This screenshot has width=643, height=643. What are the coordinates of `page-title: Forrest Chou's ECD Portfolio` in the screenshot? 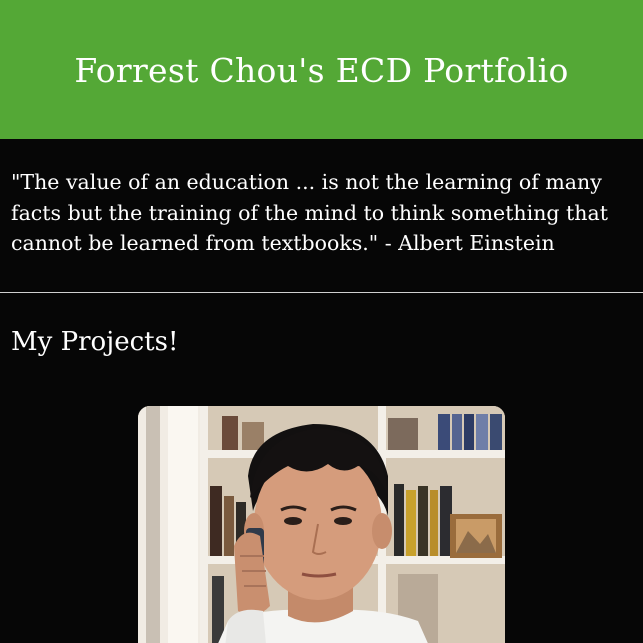 It's located at (321, 70).